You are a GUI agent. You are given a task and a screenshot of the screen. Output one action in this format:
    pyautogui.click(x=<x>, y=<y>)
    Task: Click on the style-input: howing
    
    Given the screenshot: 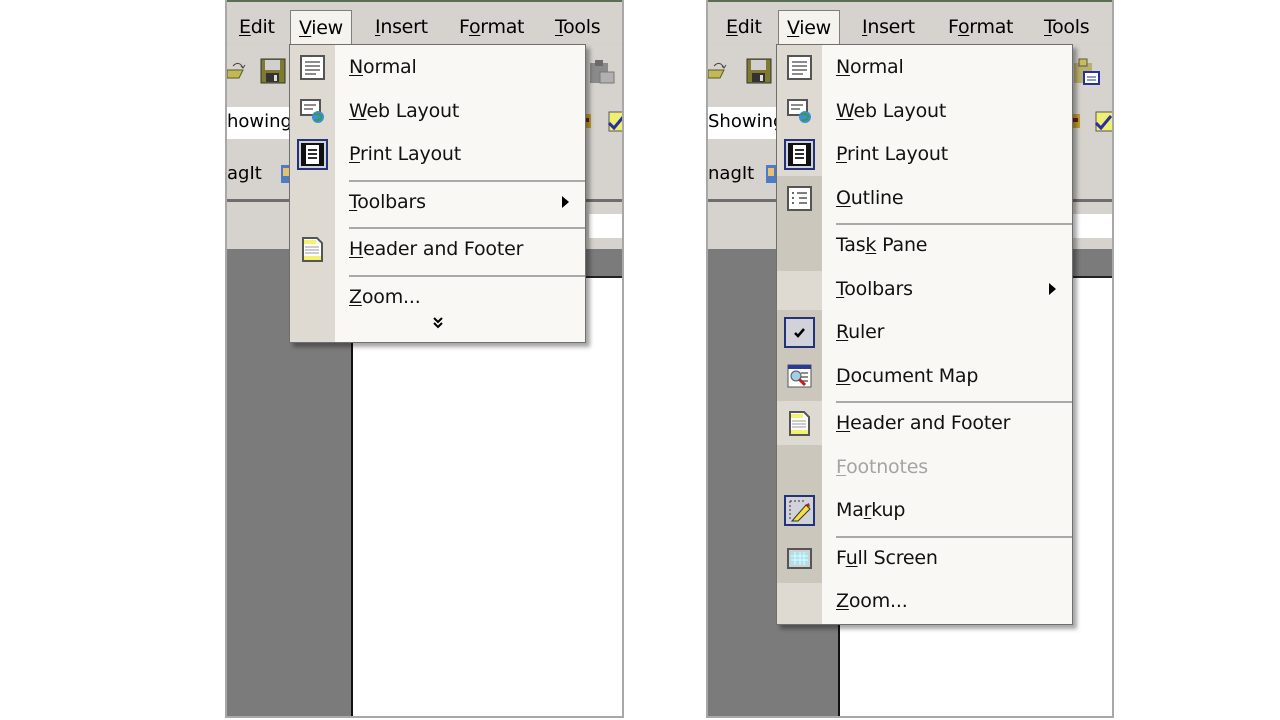 What is the action you would take?
    pyautogui.click(x=258, y=123)
    